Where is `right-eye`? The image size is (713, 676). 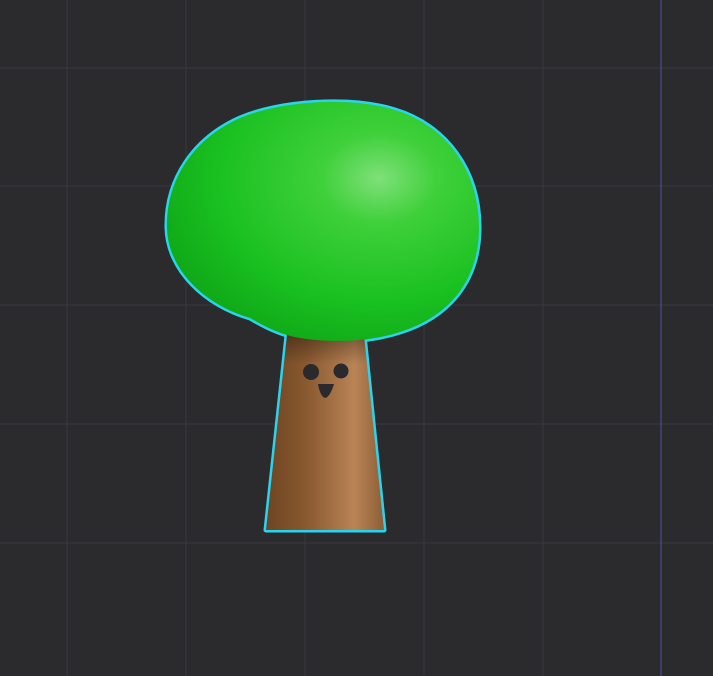
right-eye is located at coordinates (341, 371).